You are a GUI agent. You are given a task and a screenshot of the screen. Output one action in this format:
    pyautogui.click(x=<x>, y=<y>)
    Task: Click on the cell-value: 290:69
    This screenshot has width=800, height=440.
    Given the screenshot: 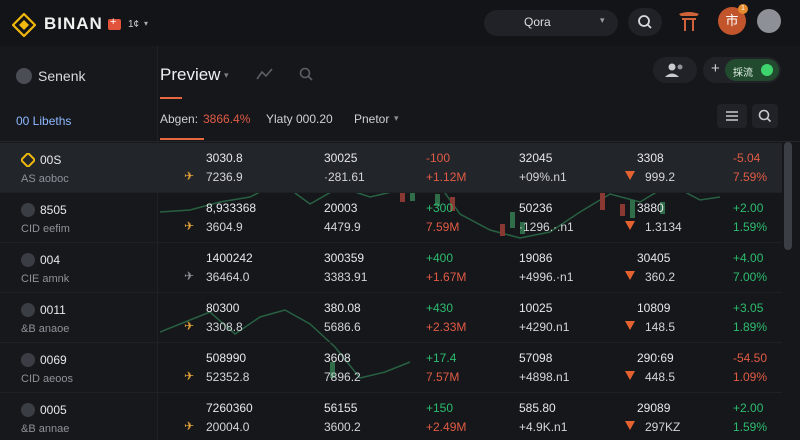 What is the action you would take?
    pyautogui.click(x=655, y=358)
    